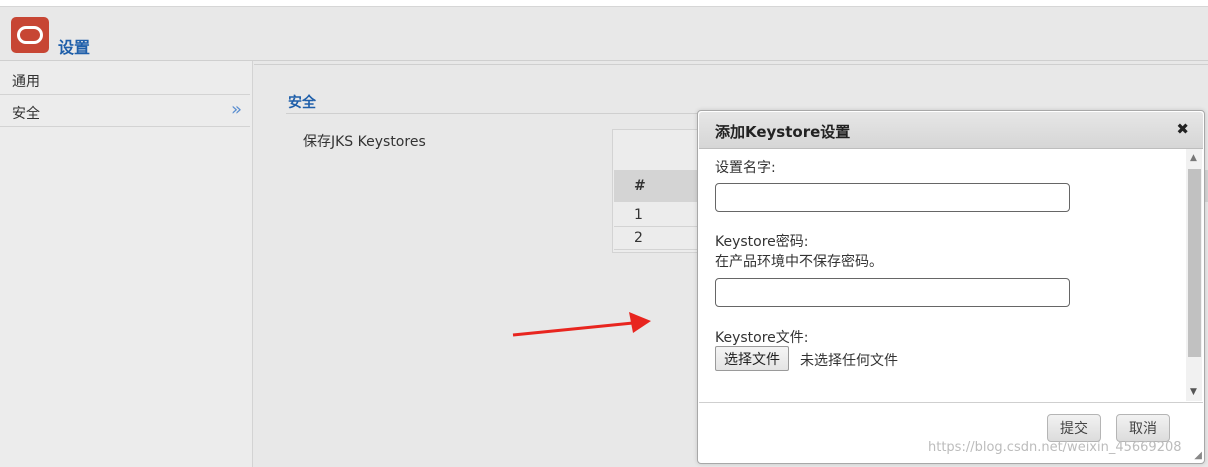 Image resolution: width=1208 pixels, height=467 pixels. I want to click on scroll-down-icon: ▼, so click(1193, 392).